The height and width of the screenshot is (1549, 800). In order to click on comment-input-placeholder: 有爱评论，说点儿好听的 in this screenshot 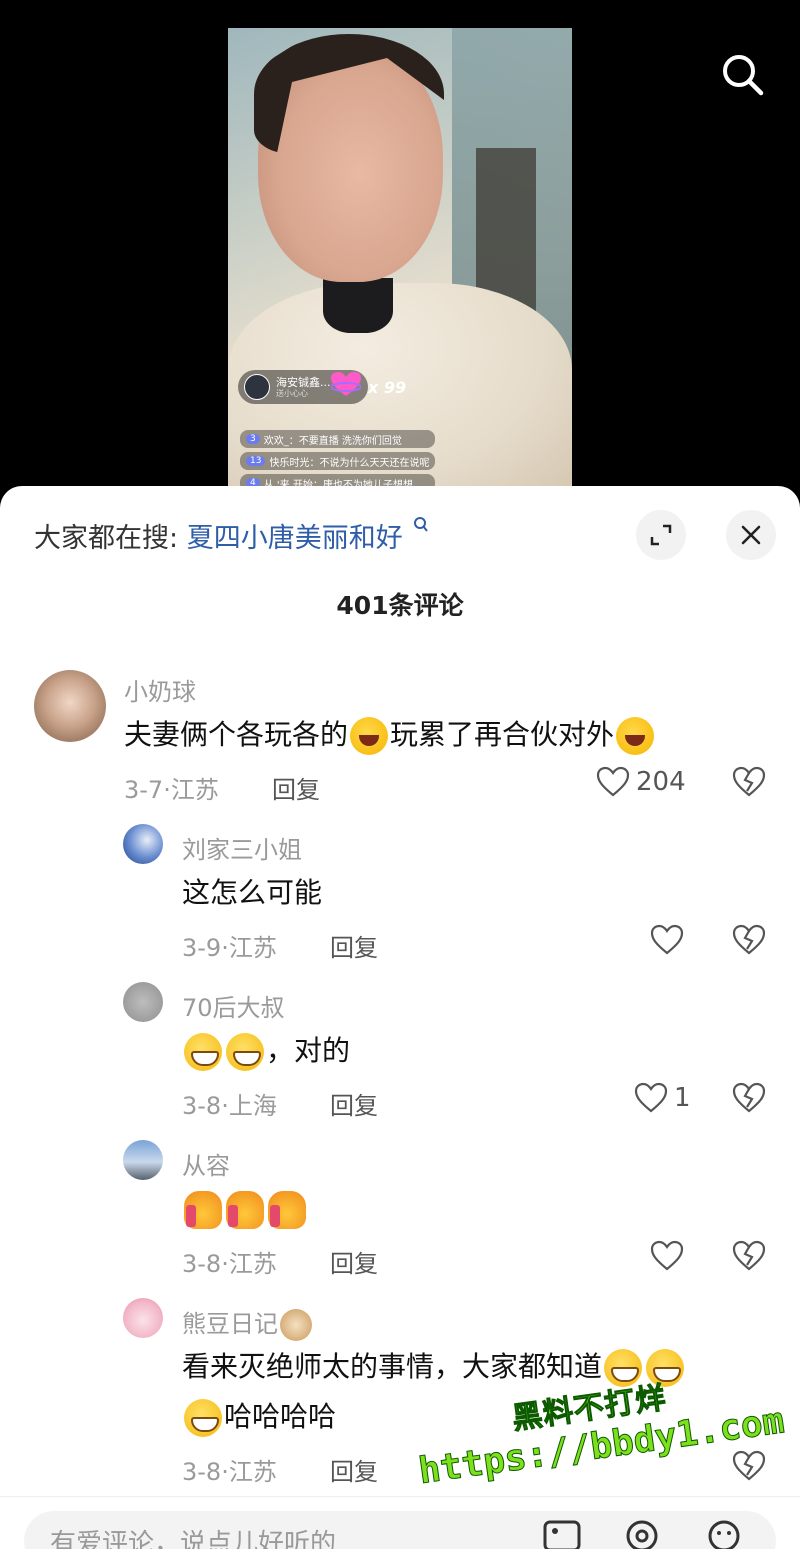, I will do `click(193, 1539)`.